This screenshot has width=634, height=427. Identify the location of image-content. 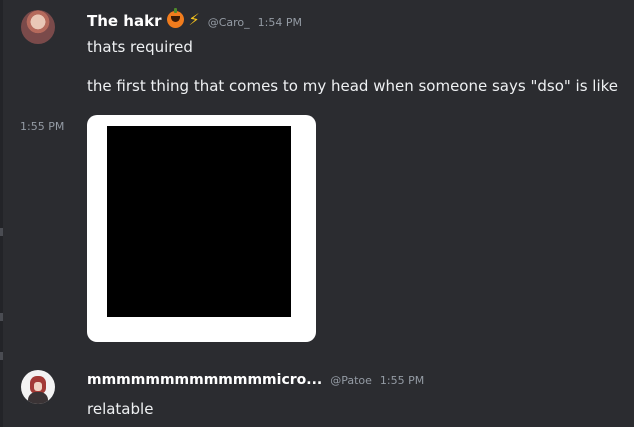
(199, 221).